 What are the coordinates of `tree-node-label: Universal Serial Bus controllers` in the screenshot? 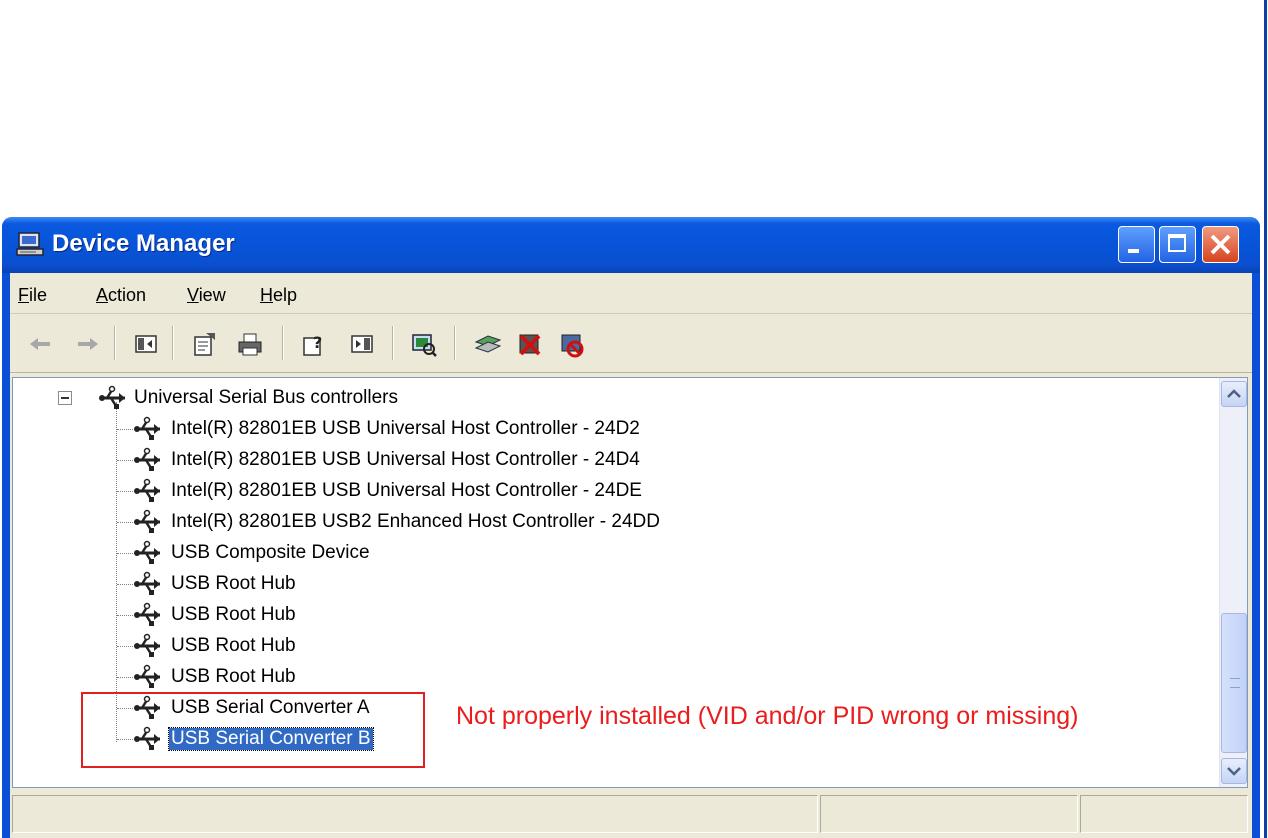 It's located at (266, 397).